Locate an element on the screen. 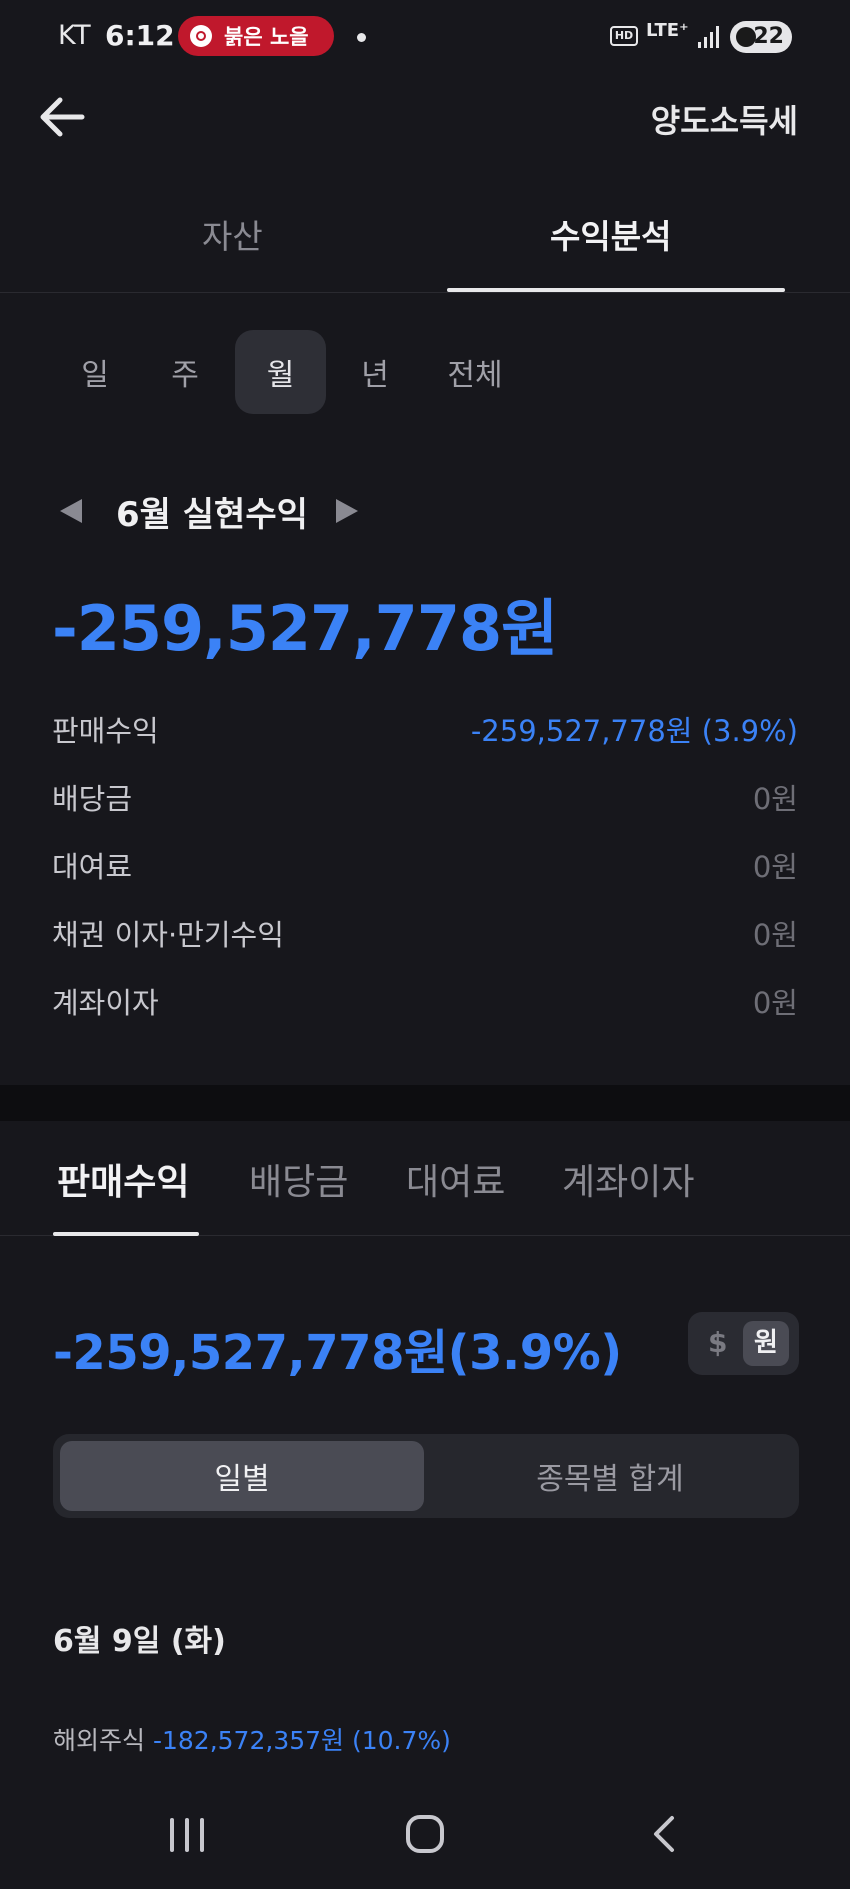 The width and height of the screenshot is (850, 1889). notification-dot-icon is located at coordinates (361, 37).